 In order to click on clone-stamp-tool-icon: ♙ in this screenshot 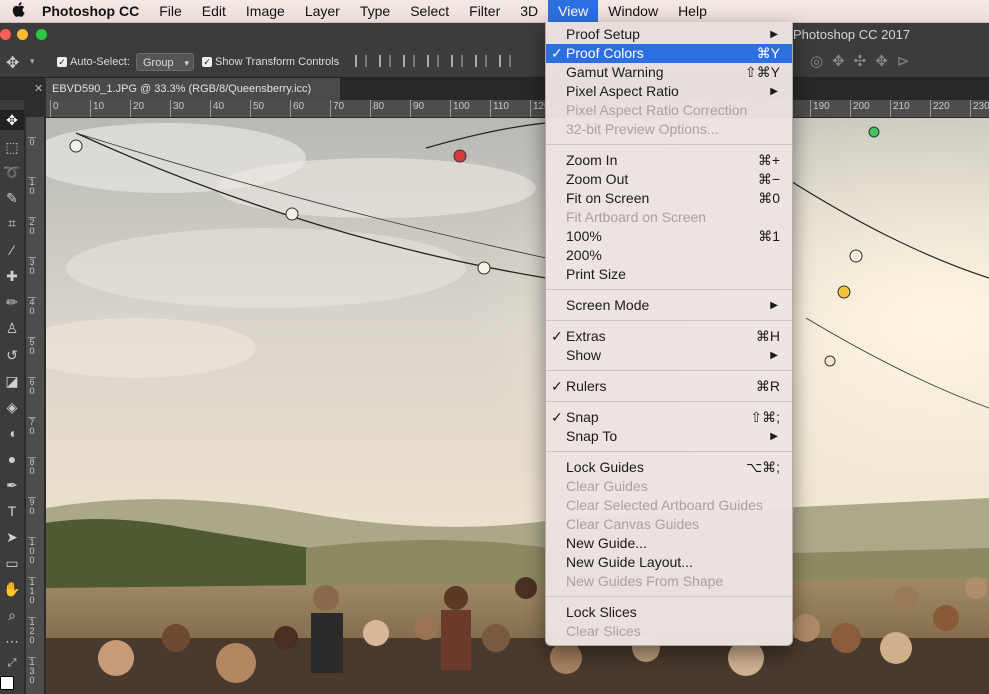, I will do `click(12, 328)`.